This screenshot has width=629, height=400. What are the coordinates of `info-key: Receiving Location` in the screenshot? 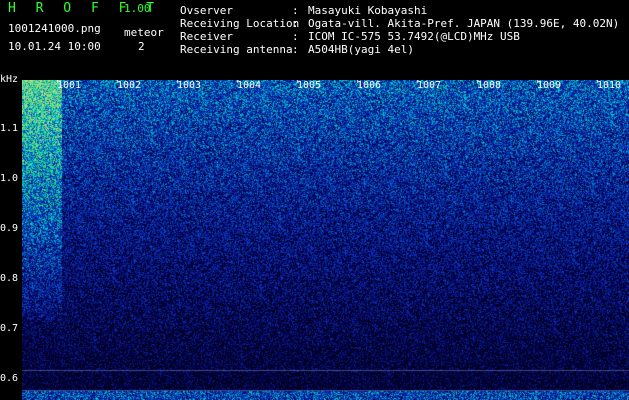 It's located at (240, 23).